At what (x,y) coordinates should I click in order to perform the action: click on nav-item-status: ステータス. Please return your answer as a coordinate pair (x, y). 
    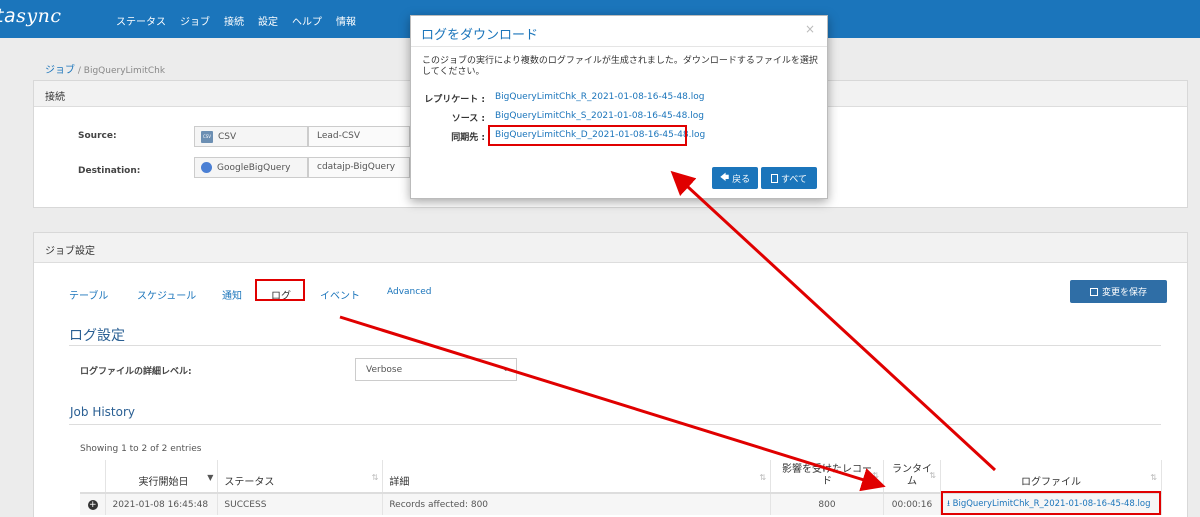
    Looking at the image, I should click on (141, 20).